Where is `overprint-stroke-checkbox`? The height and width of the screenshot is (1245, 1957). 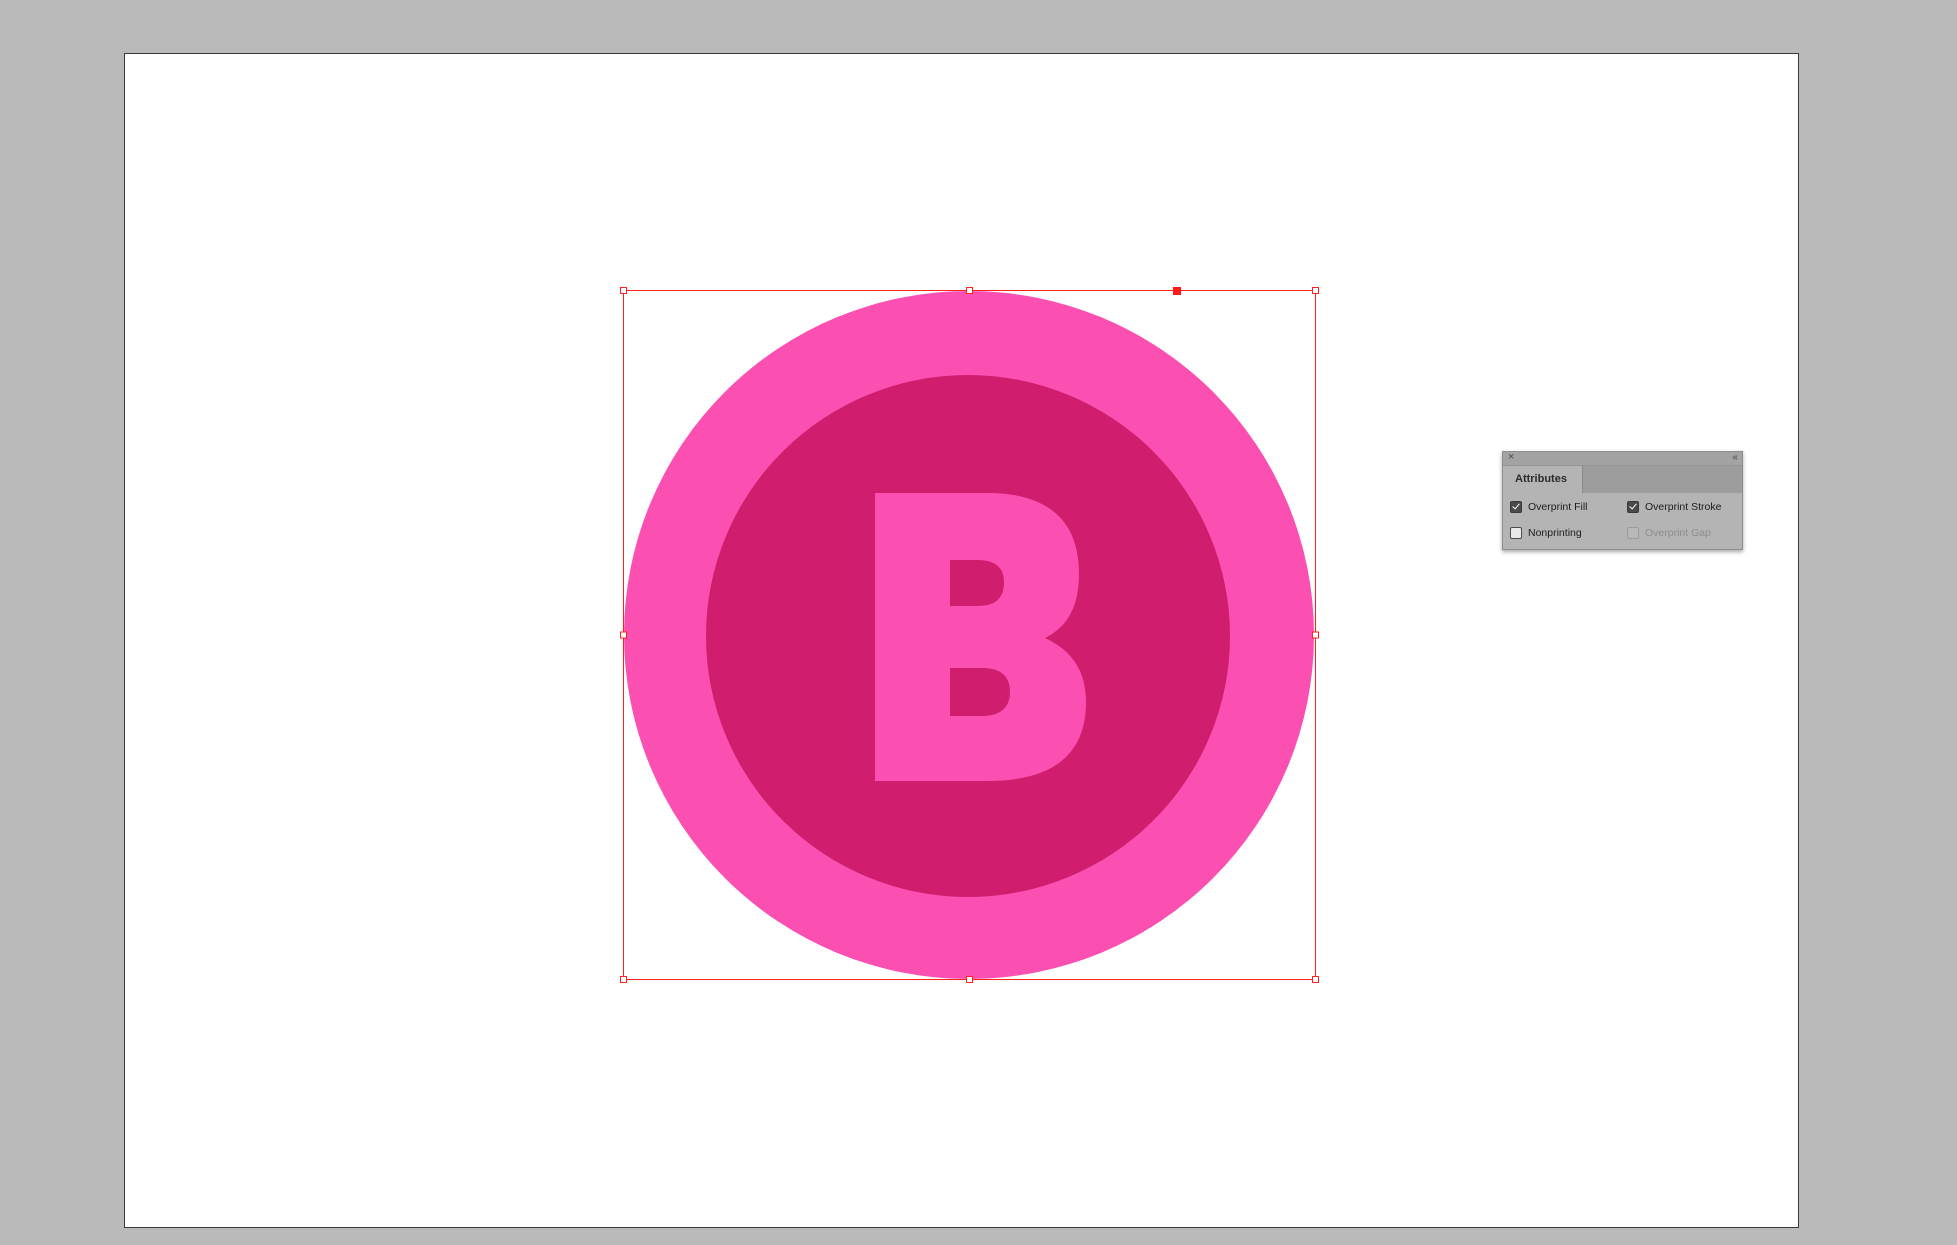 overprint-stroke-checkbox is located at coordinates (1633, 507).